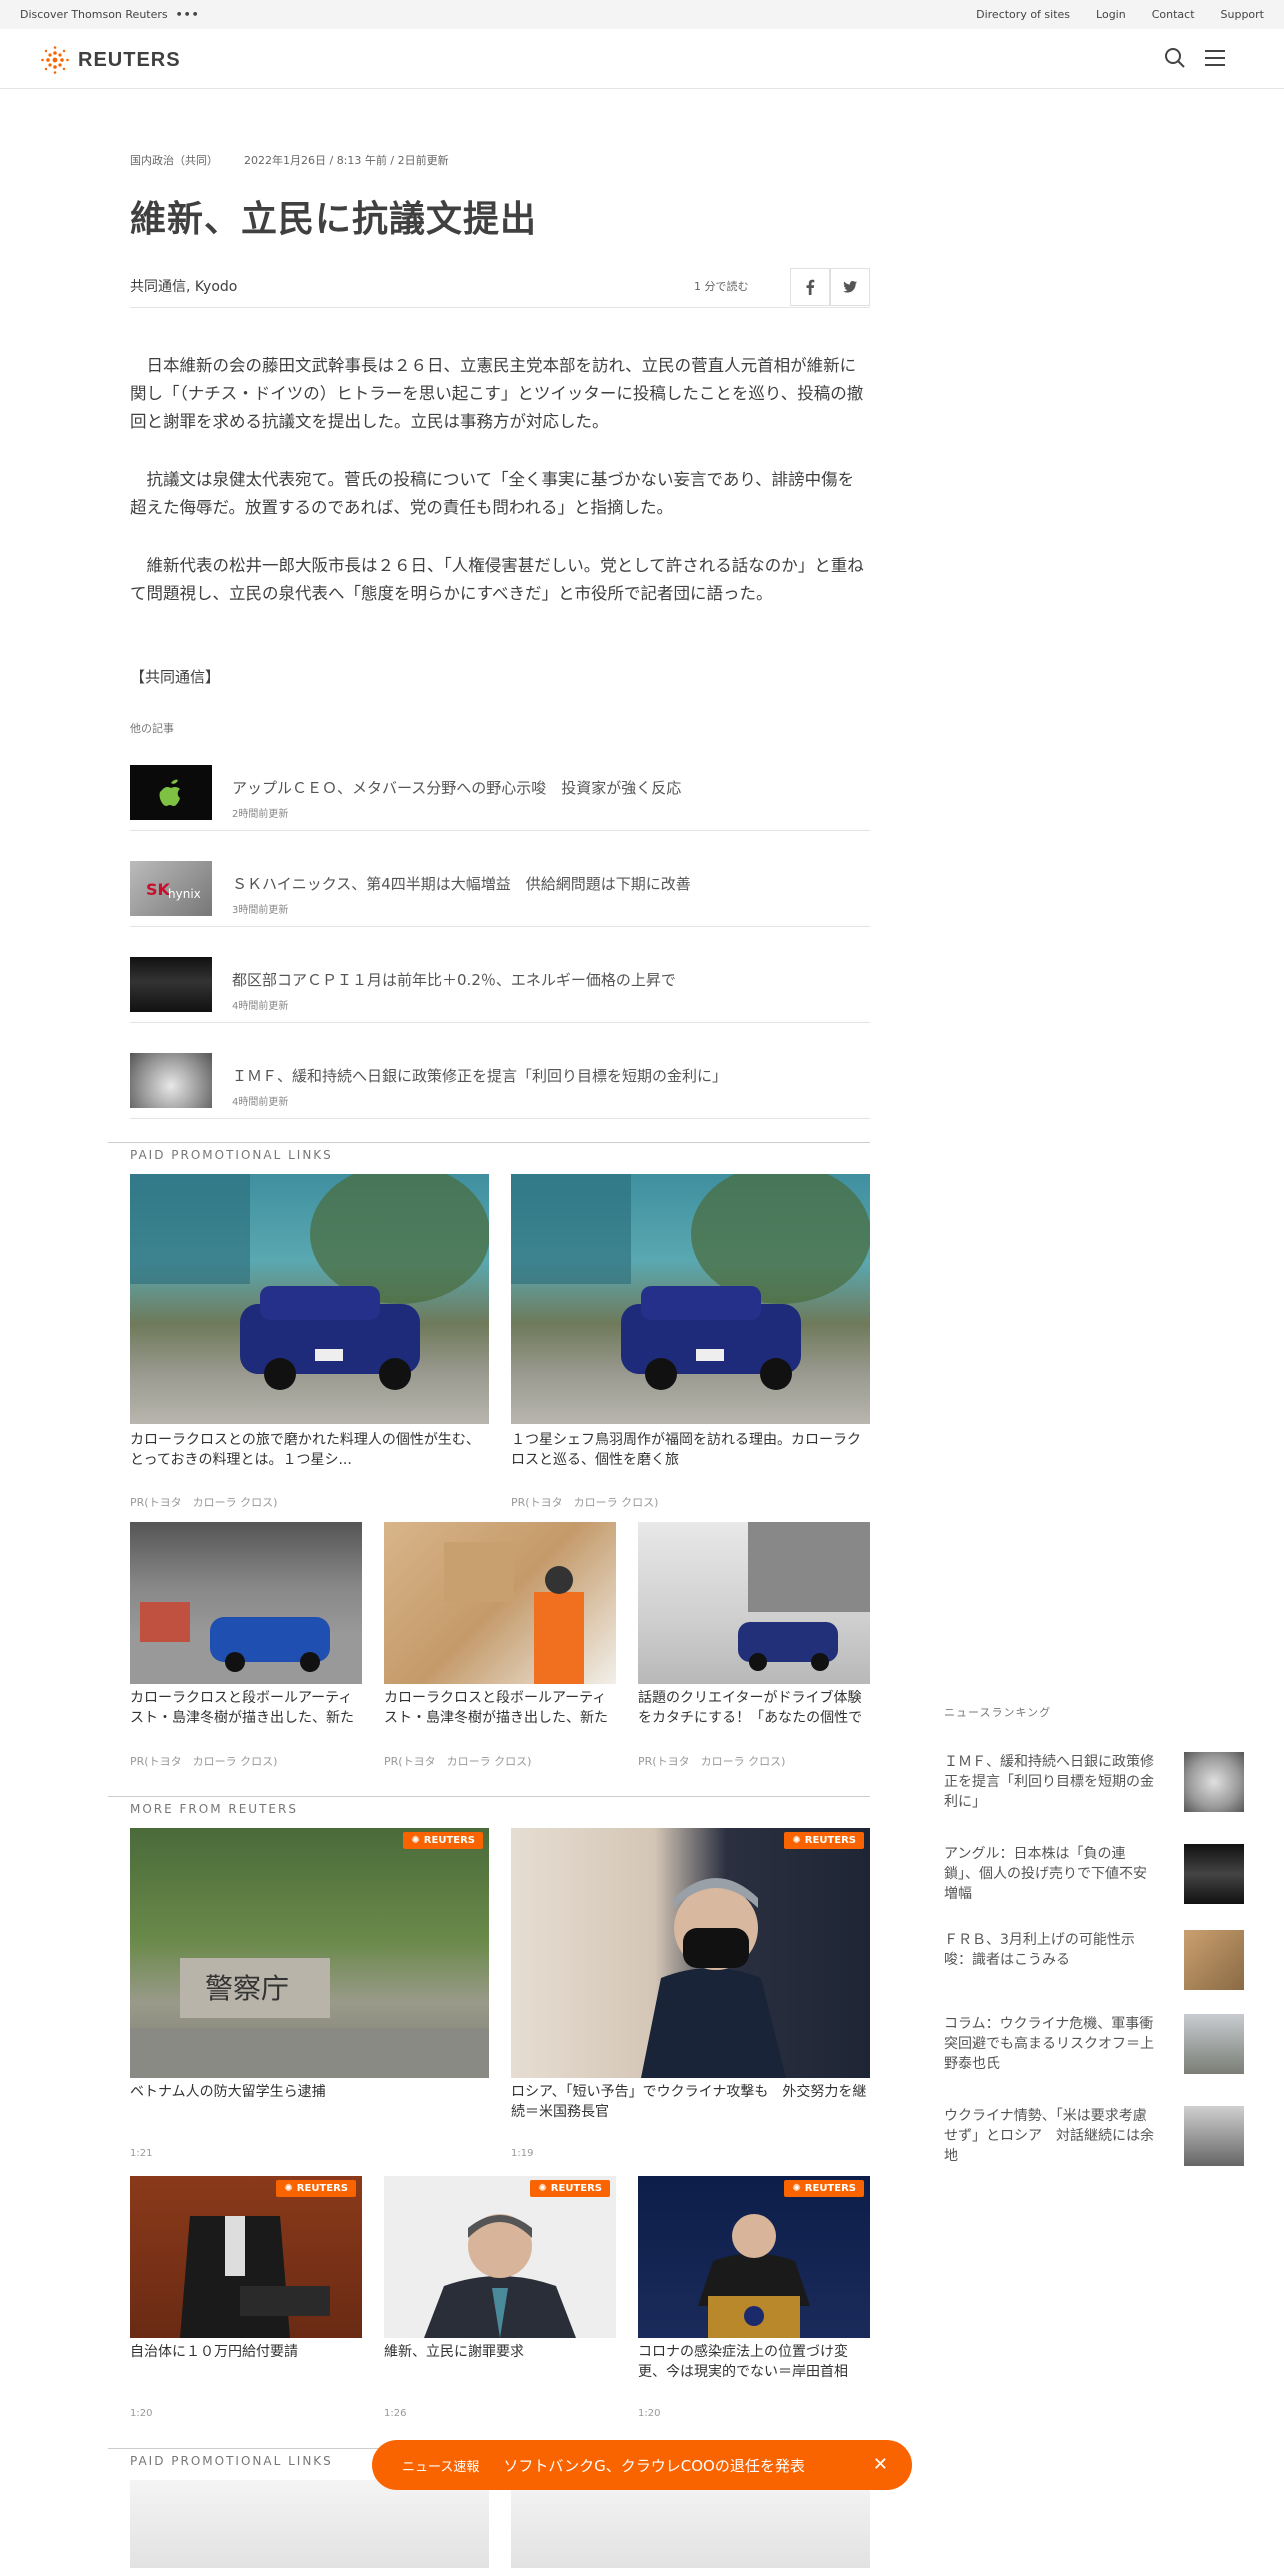 The width and height of the screenshot is (1284, 2568). What do you see at coordinates (754, 1708) in the screenshot?
I see `promo-text: 話題のクリエイターがドライブ体験をカタチにする！「あなたの個性で完成する` at bounding box center [754, 1708].